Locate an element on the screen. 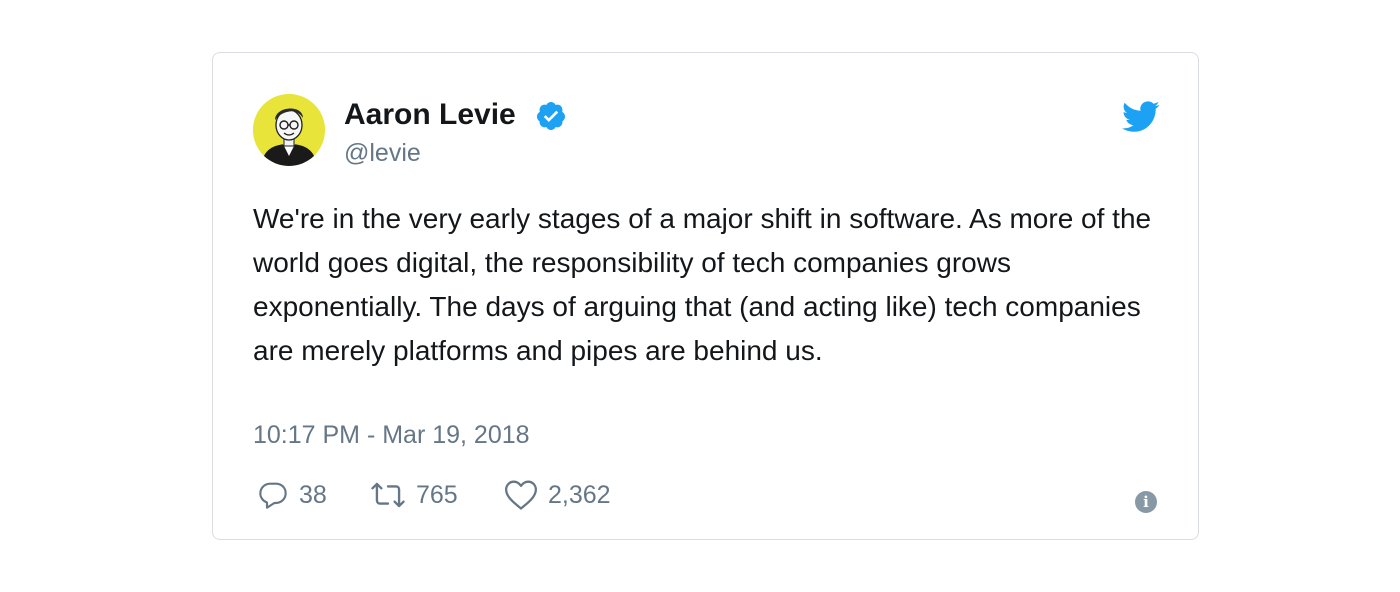 This screenshot has width=1400, height=592. verified-badge-icon is located at coordinates (550, 116).